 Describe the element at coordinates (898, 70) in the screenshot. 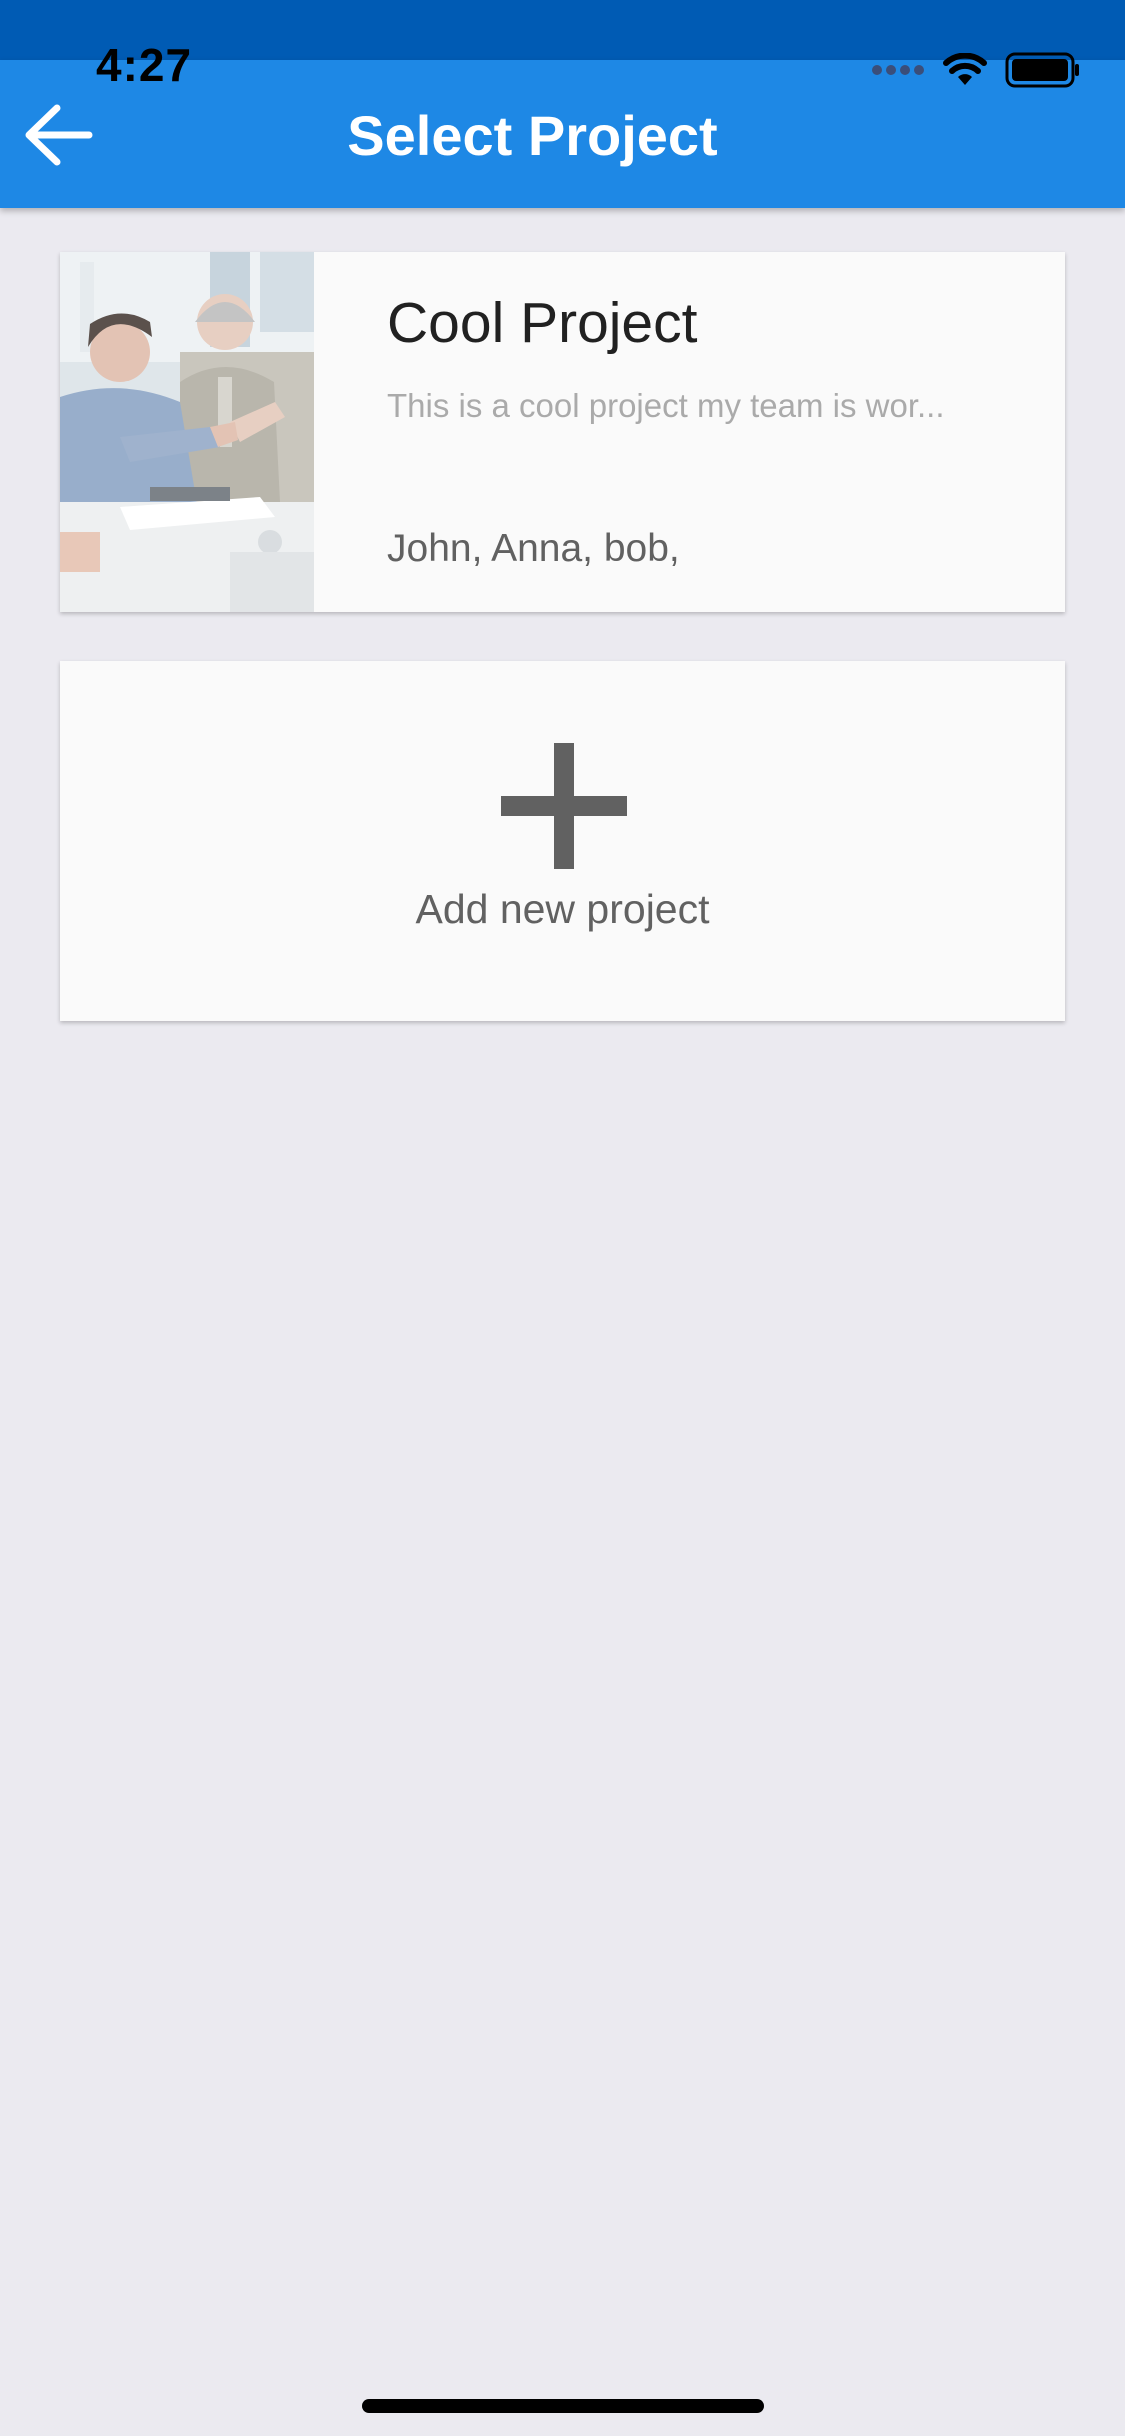

I see `signal-icon` at that location.